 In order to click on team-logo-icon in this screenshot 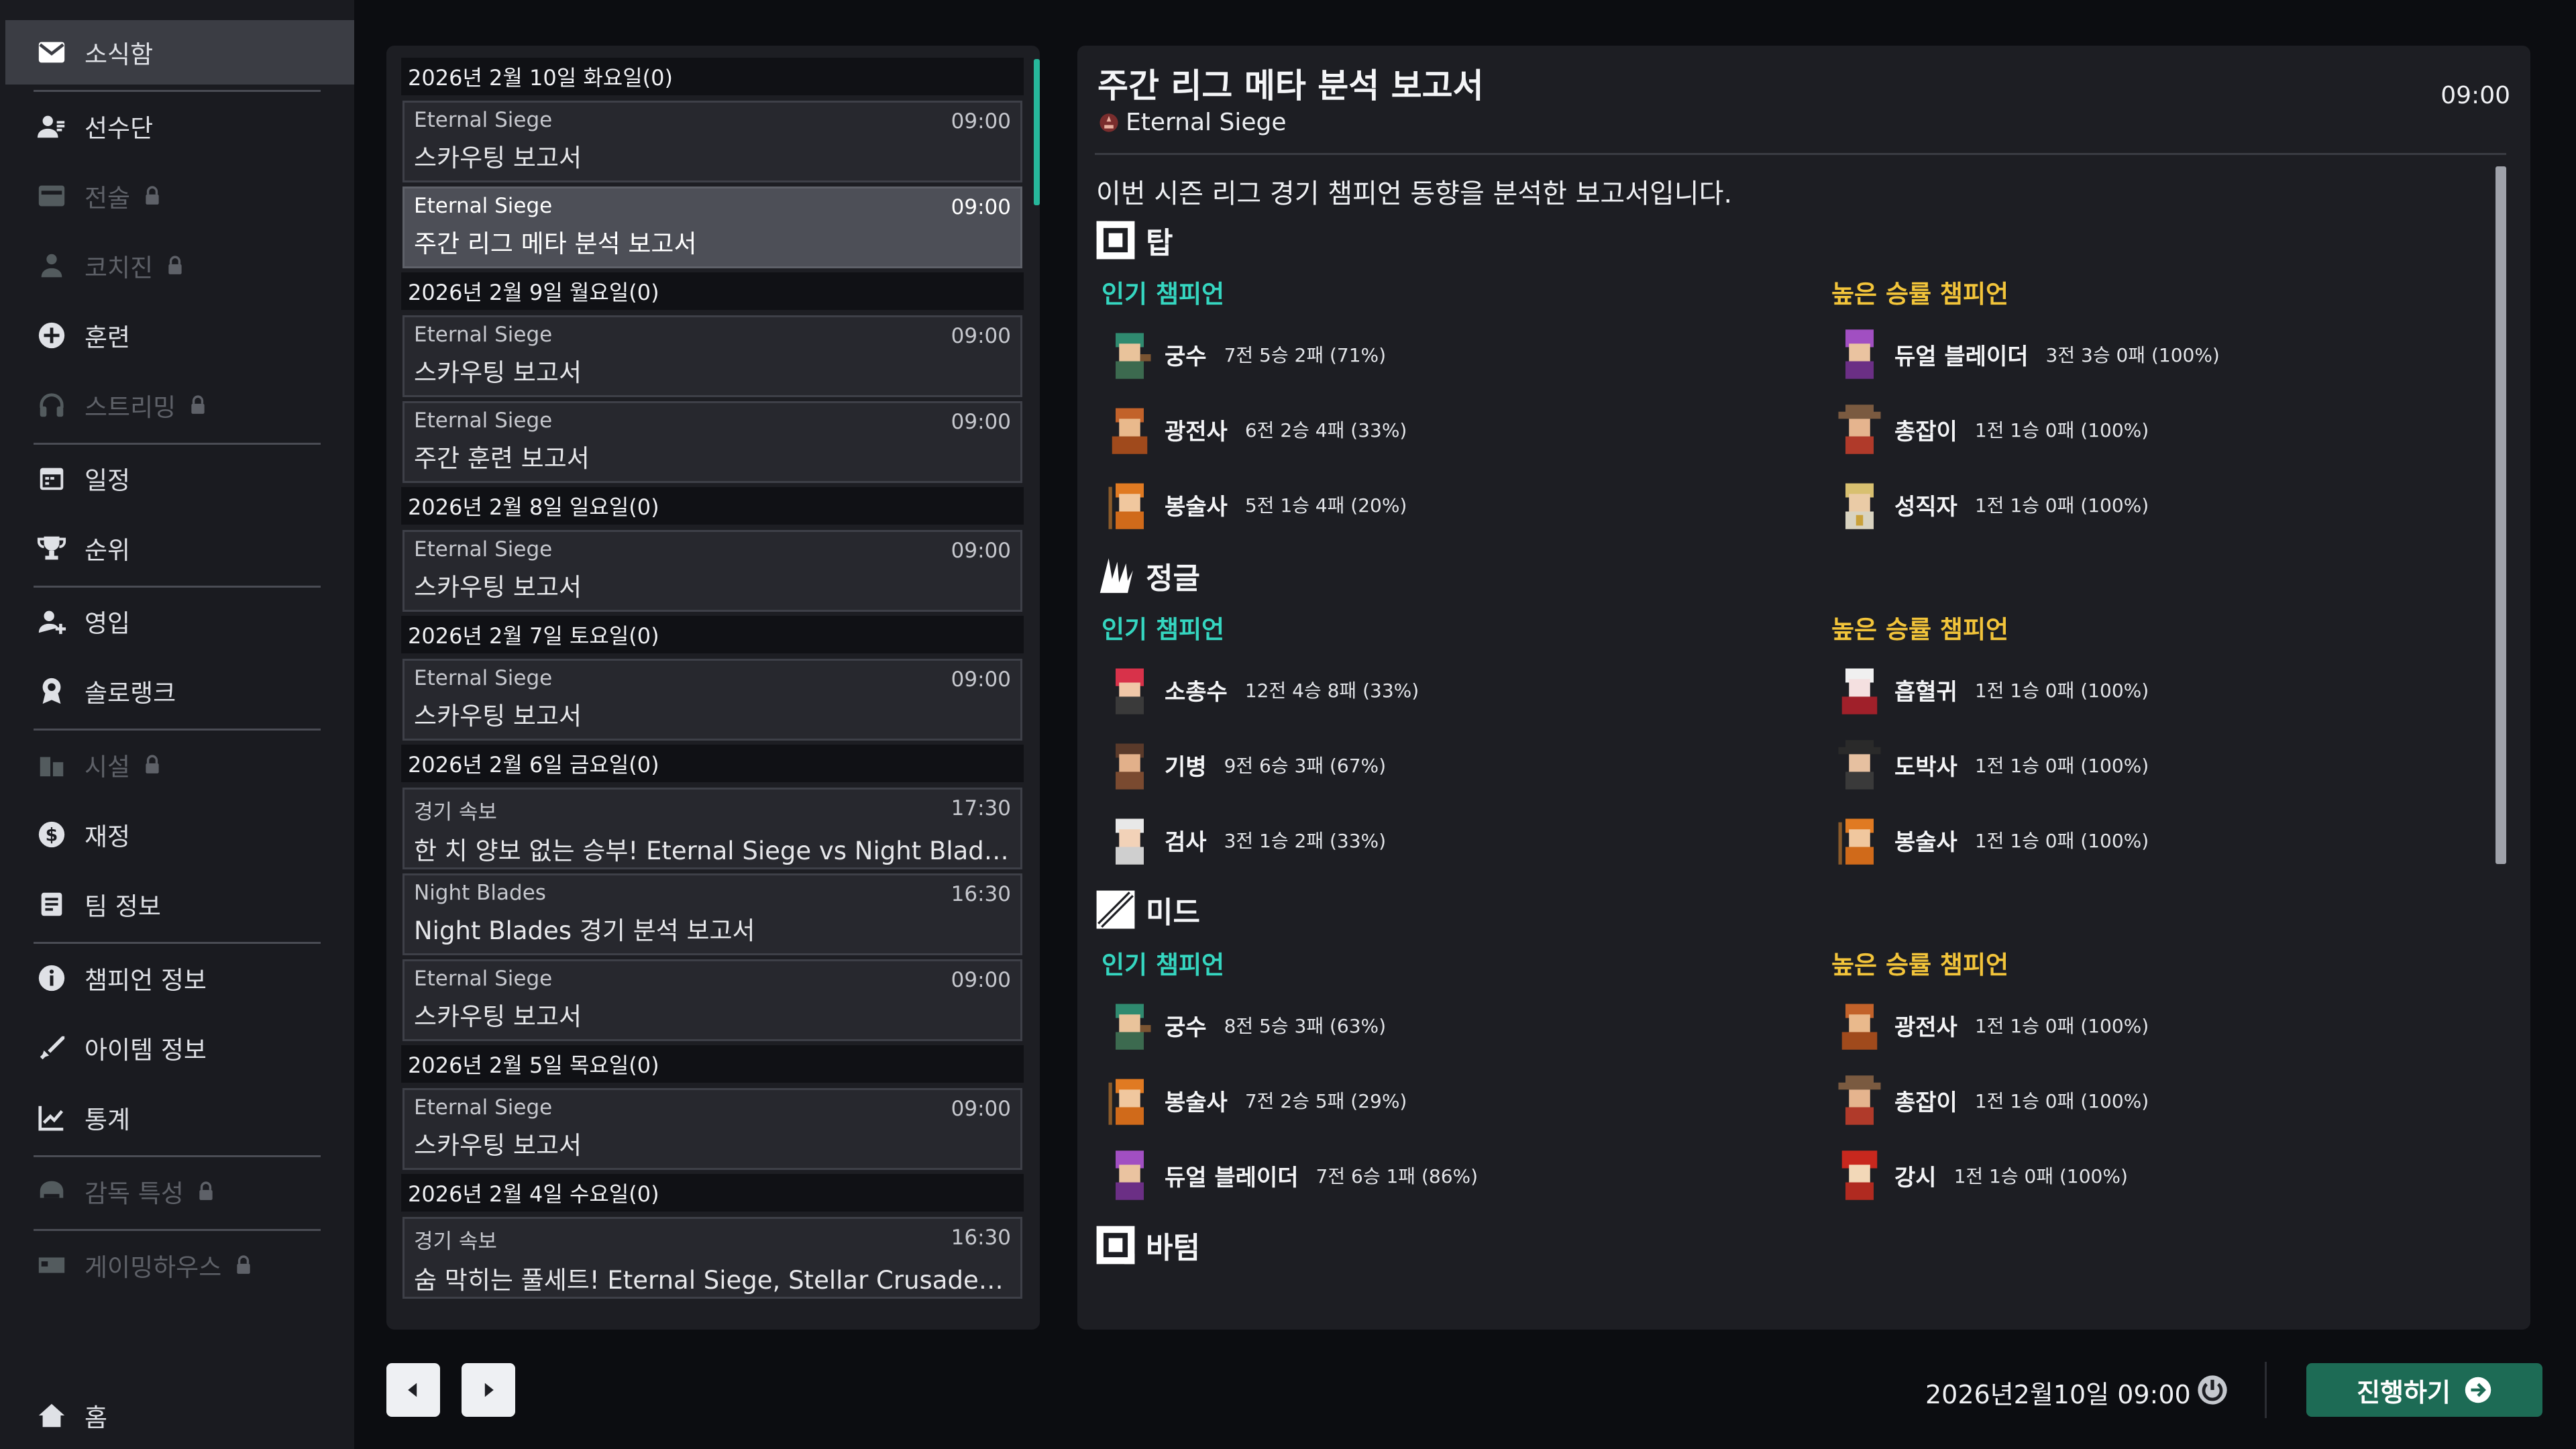, I will do `click(1108, 122)`.